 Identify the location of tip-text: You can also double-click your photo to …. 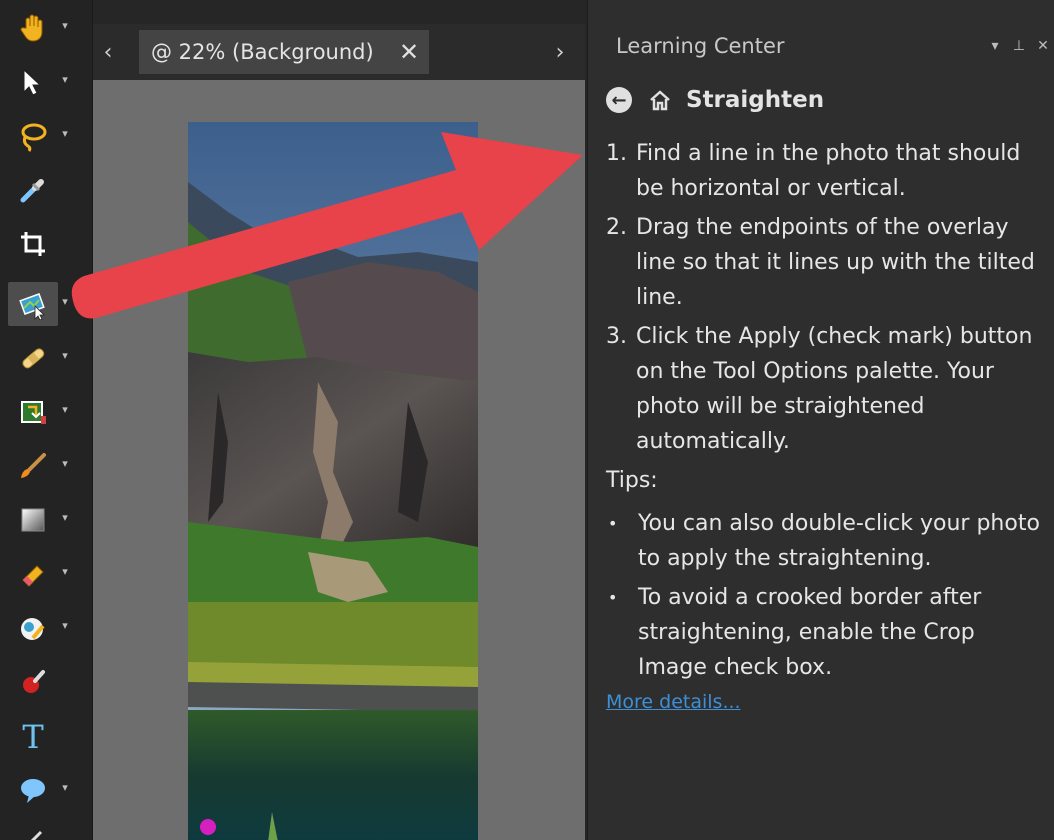
(839, 541).